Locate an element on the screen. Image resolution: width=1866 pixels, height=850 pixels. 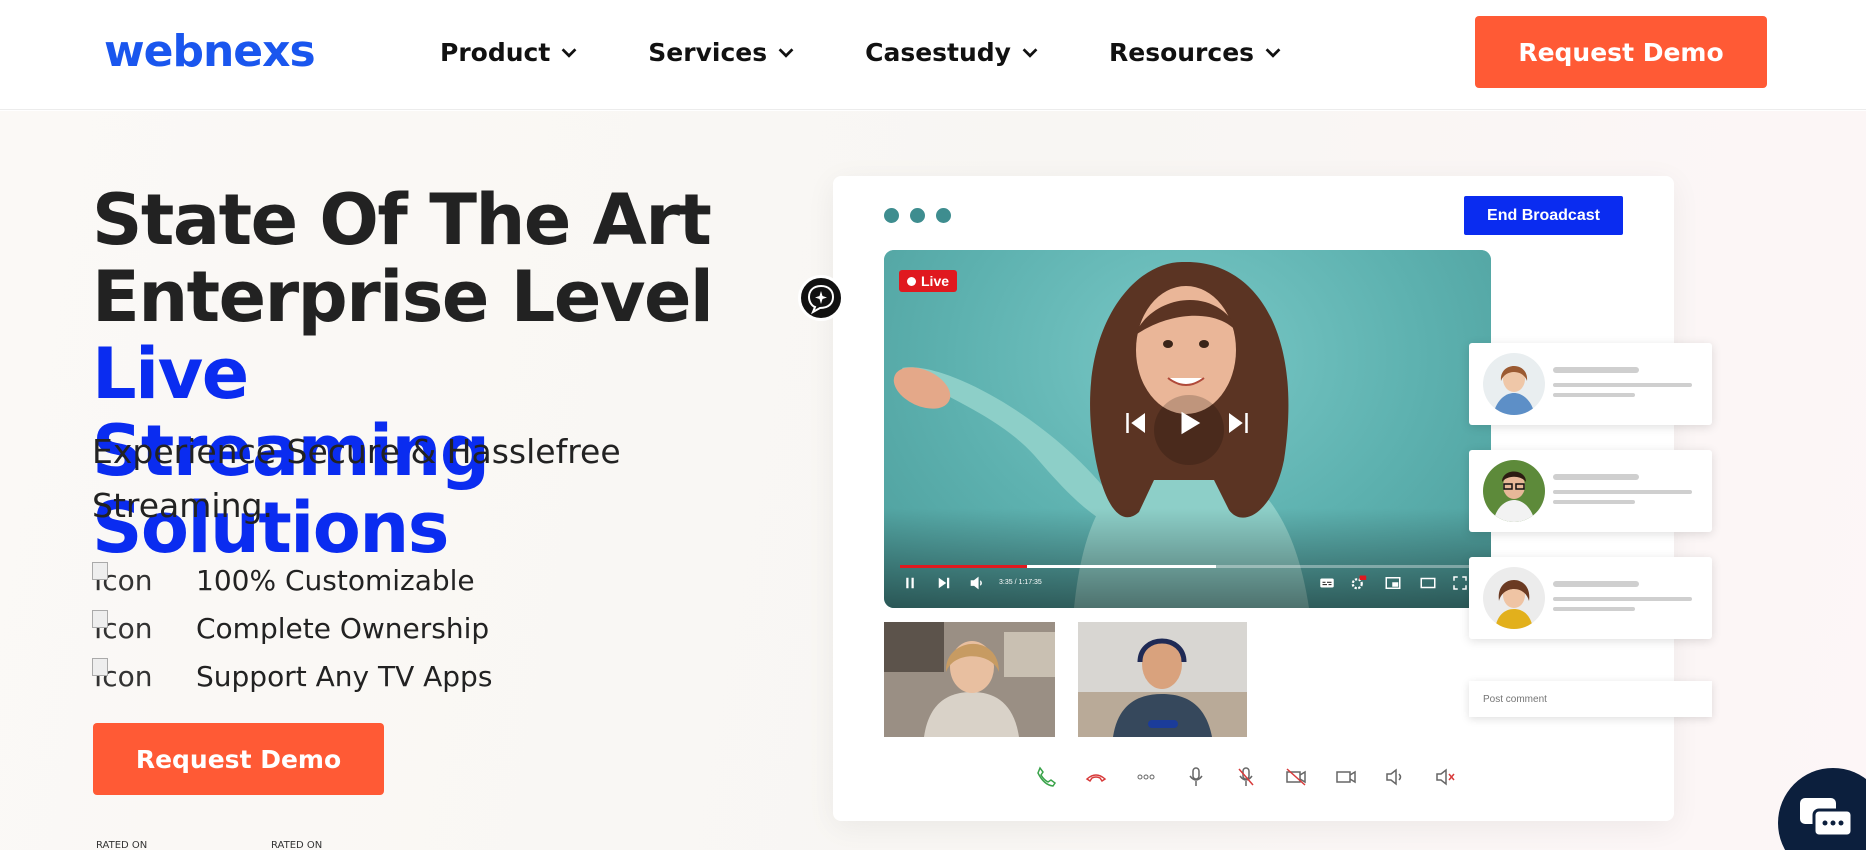
hero-title-line2: Enterprise Level is located at coordinates (403, 297).